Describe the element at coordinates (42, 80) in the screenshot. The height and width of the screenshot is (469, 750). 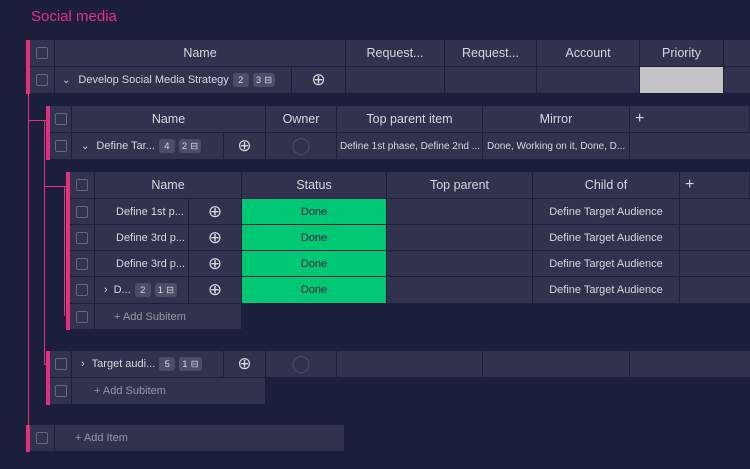
I see `item-checkbox` at that location.